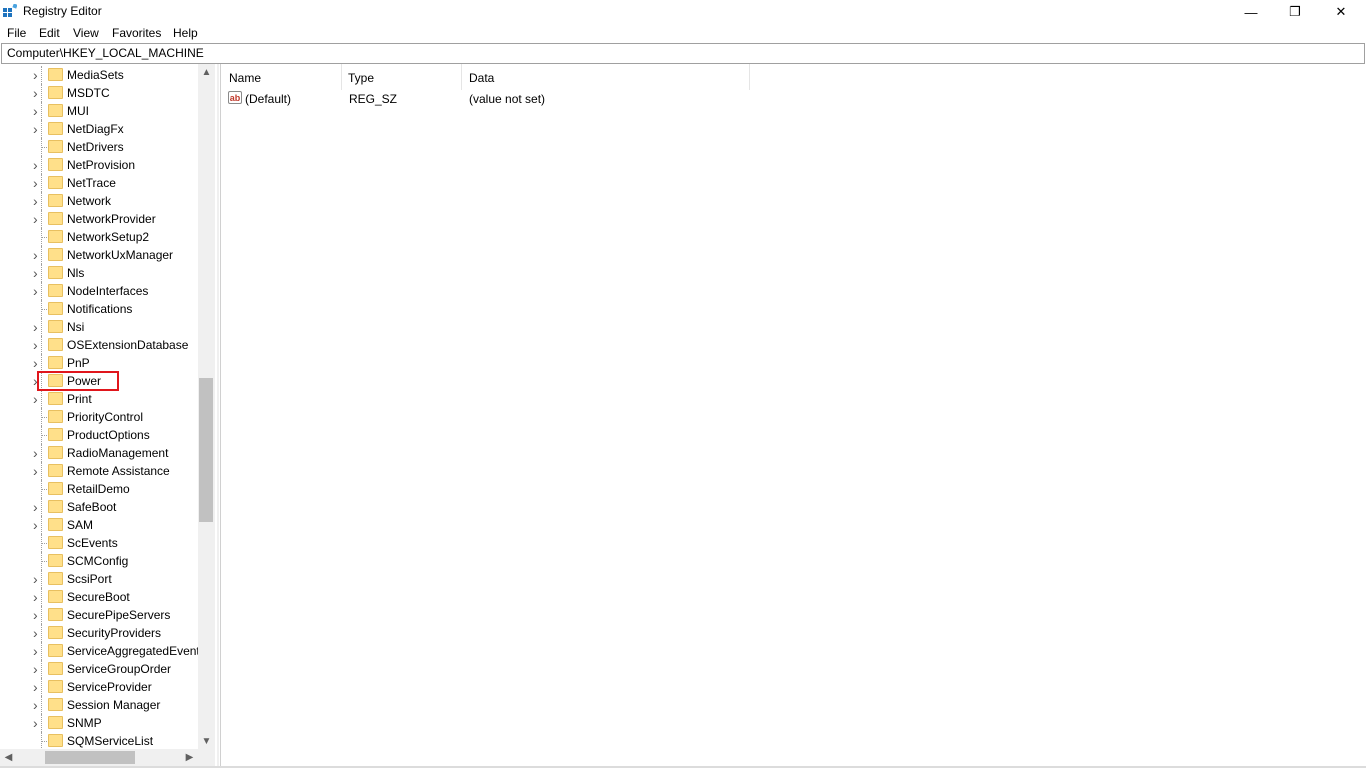 The image size is (1366, 768). Describe the element at coordinates (100, 363) in the screenshot. I see `tree-item: › PnP` at that location.